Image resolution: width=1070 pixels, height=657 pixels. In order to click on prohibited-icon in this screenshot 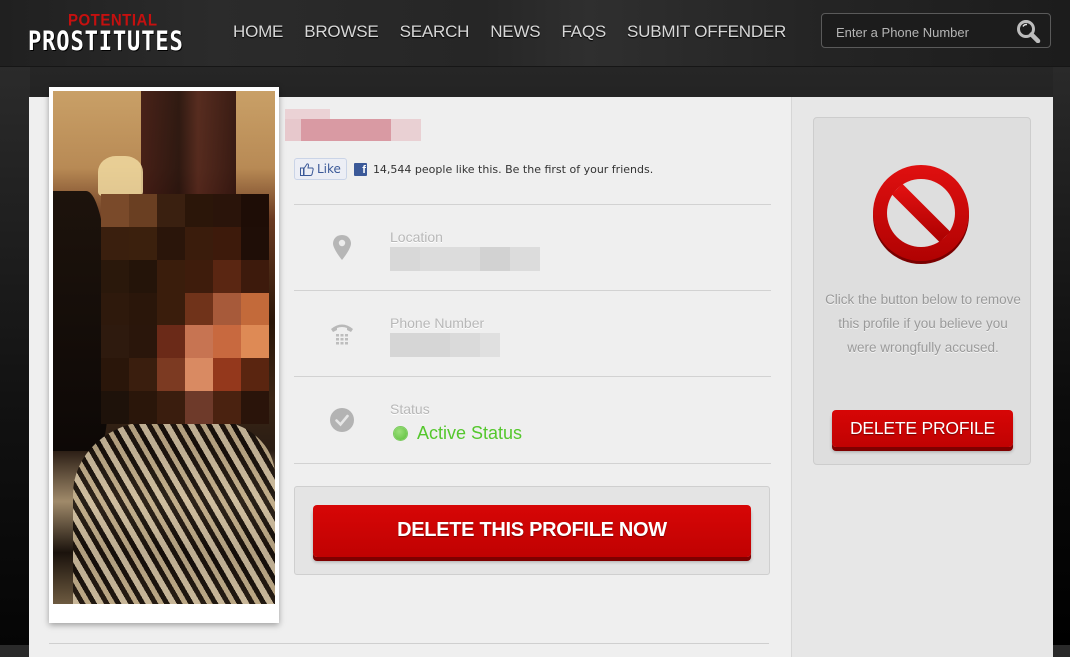, I will do `click(921, 214)`.